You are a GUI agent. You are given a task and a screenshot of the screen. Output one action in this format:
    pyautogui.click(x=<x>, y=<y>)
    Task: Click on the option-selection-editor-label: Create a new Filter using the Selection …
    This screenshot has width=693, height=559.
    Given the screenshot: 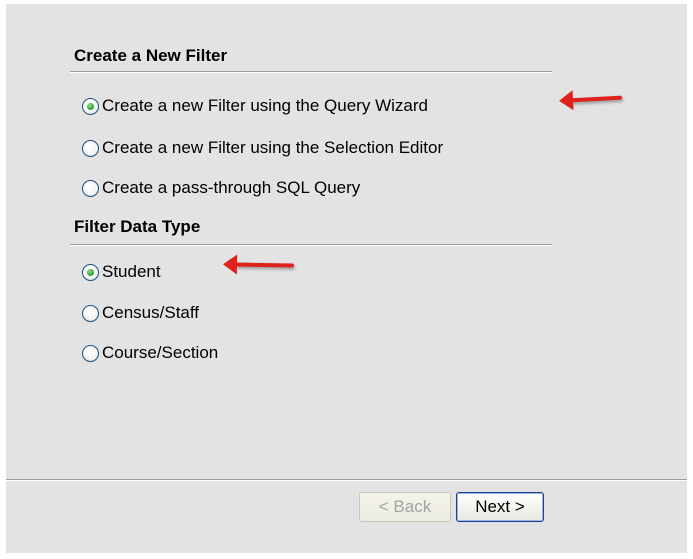 What is the action you would take?
    pyautogui.click(x=272, y=148)
    